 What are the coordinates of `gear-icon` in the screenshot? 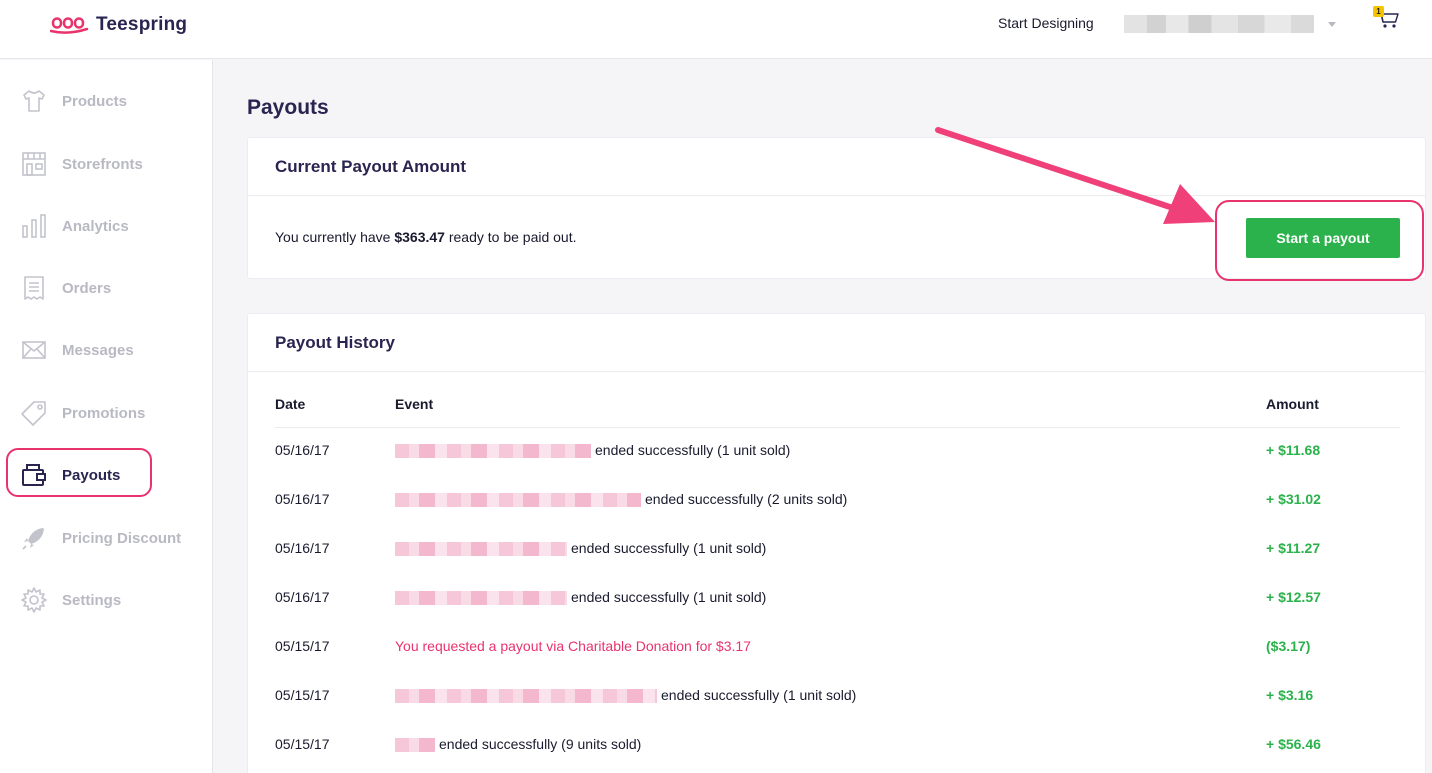 It's located at (34, 600).